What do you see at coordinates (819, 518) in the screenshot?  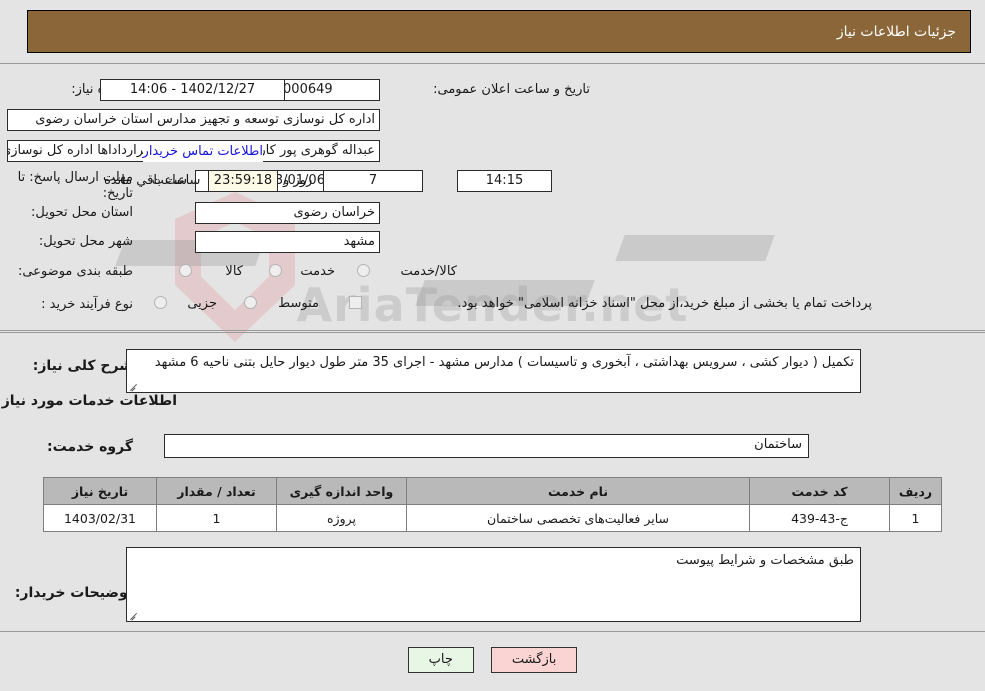 I see `cell-service-code: ج-43-439` at bounding box center [819, 518].